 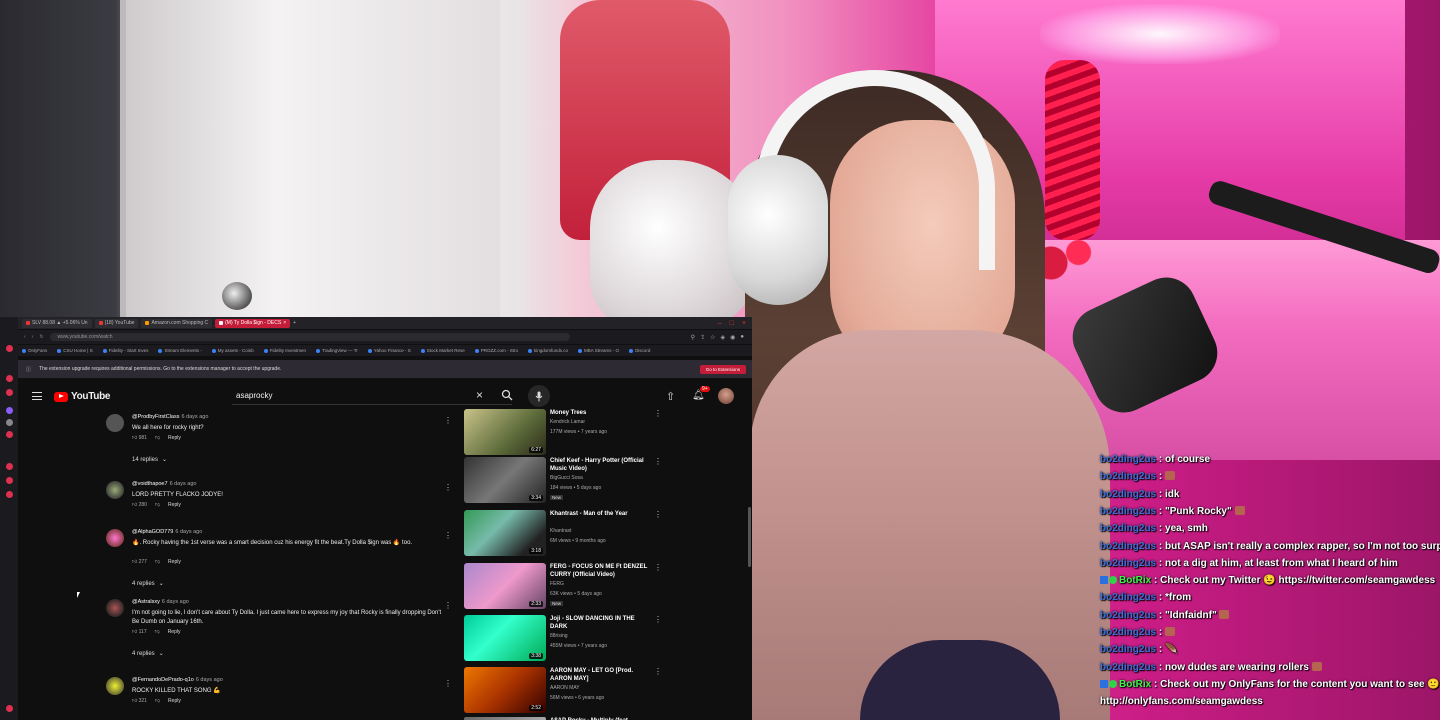 What do you see at coordinates (146, 602) in the screenshot?
I see `comment-author: @Astralsxy` at bounding box center [146, 602].